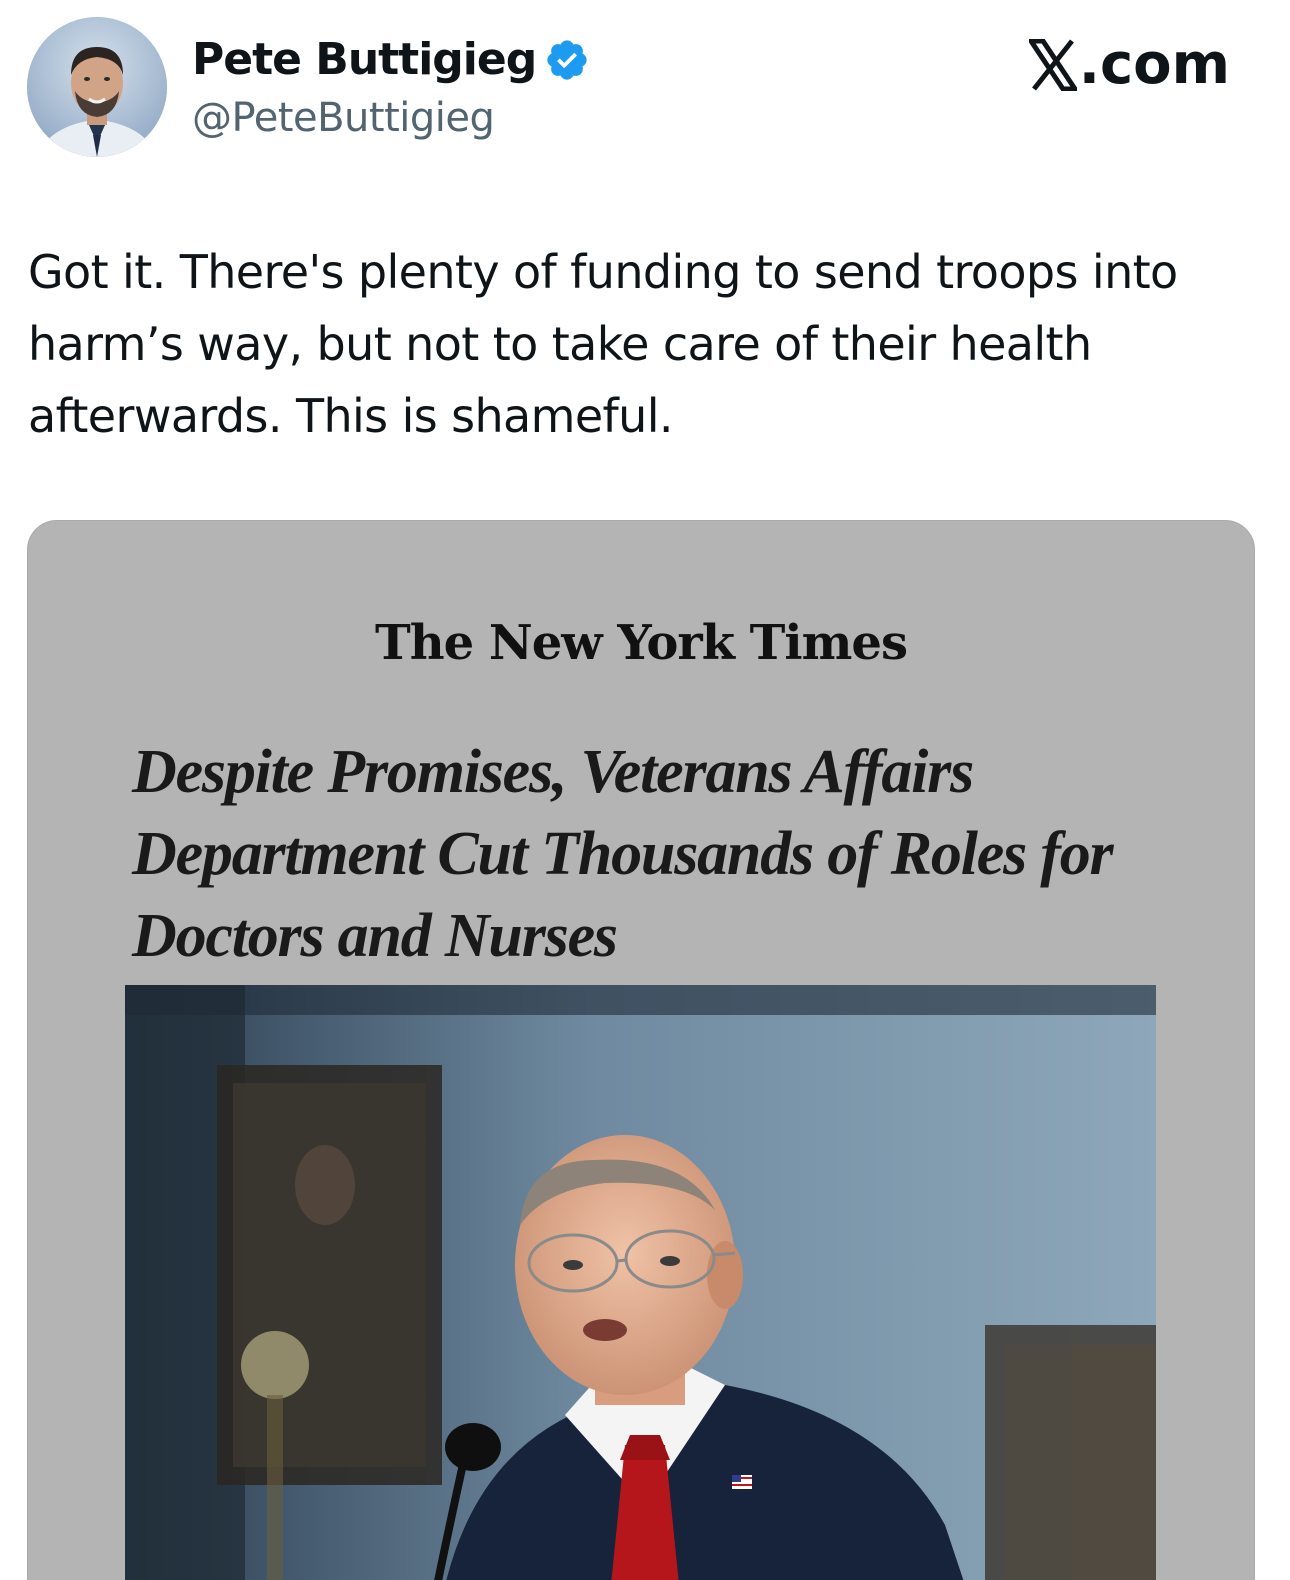 This screenshot has height=1580, width=1290. I want to click on avatar-photo, so click(97, 87).